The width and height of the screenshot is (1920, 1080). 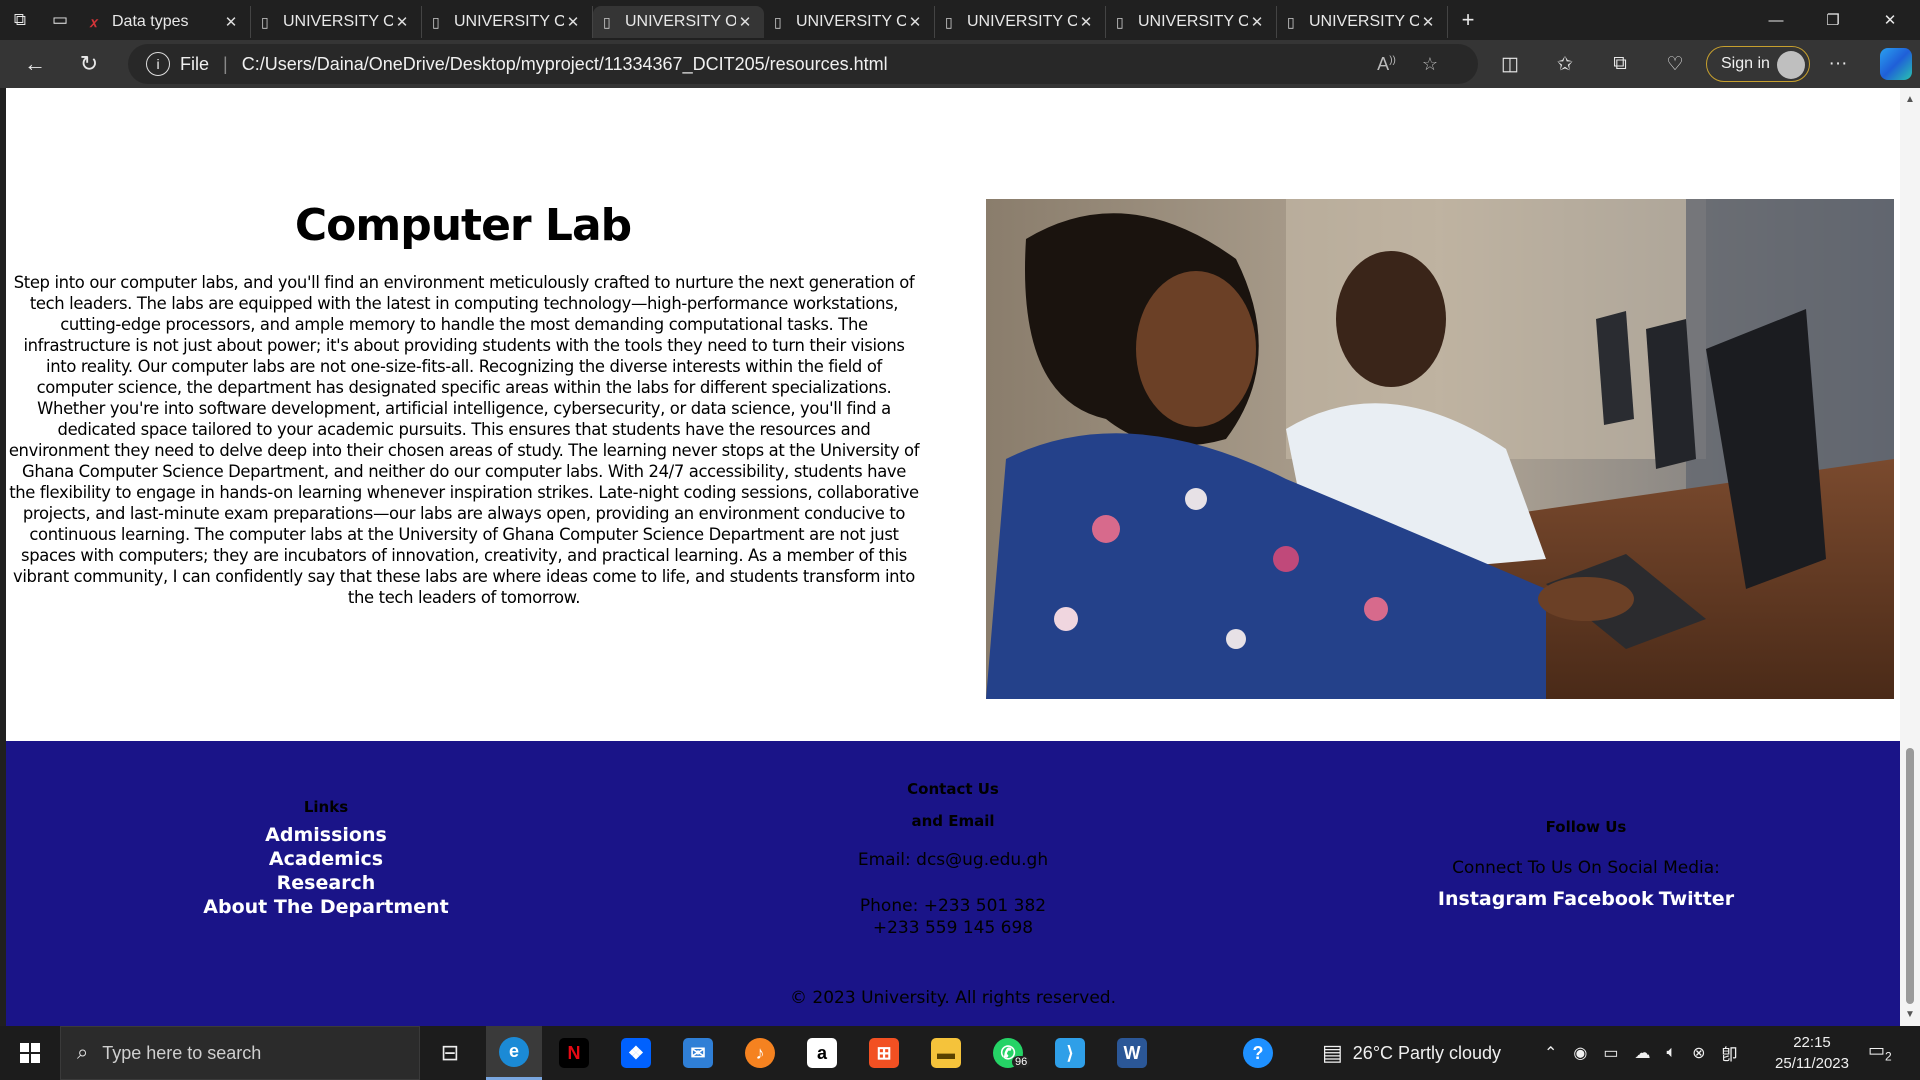 I want to click on netflix-icon: N, so click(x=574, y=1053).